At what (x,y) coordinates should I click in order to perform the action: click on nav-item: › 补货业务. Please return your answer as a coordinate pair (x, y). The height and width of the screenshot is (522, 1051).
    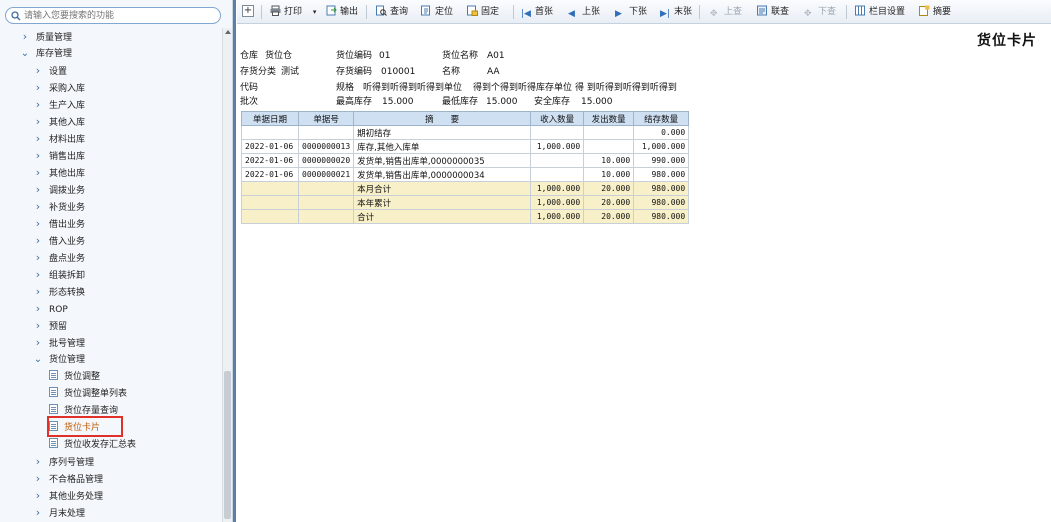
    Looking at the image, I should click on (59, 207).